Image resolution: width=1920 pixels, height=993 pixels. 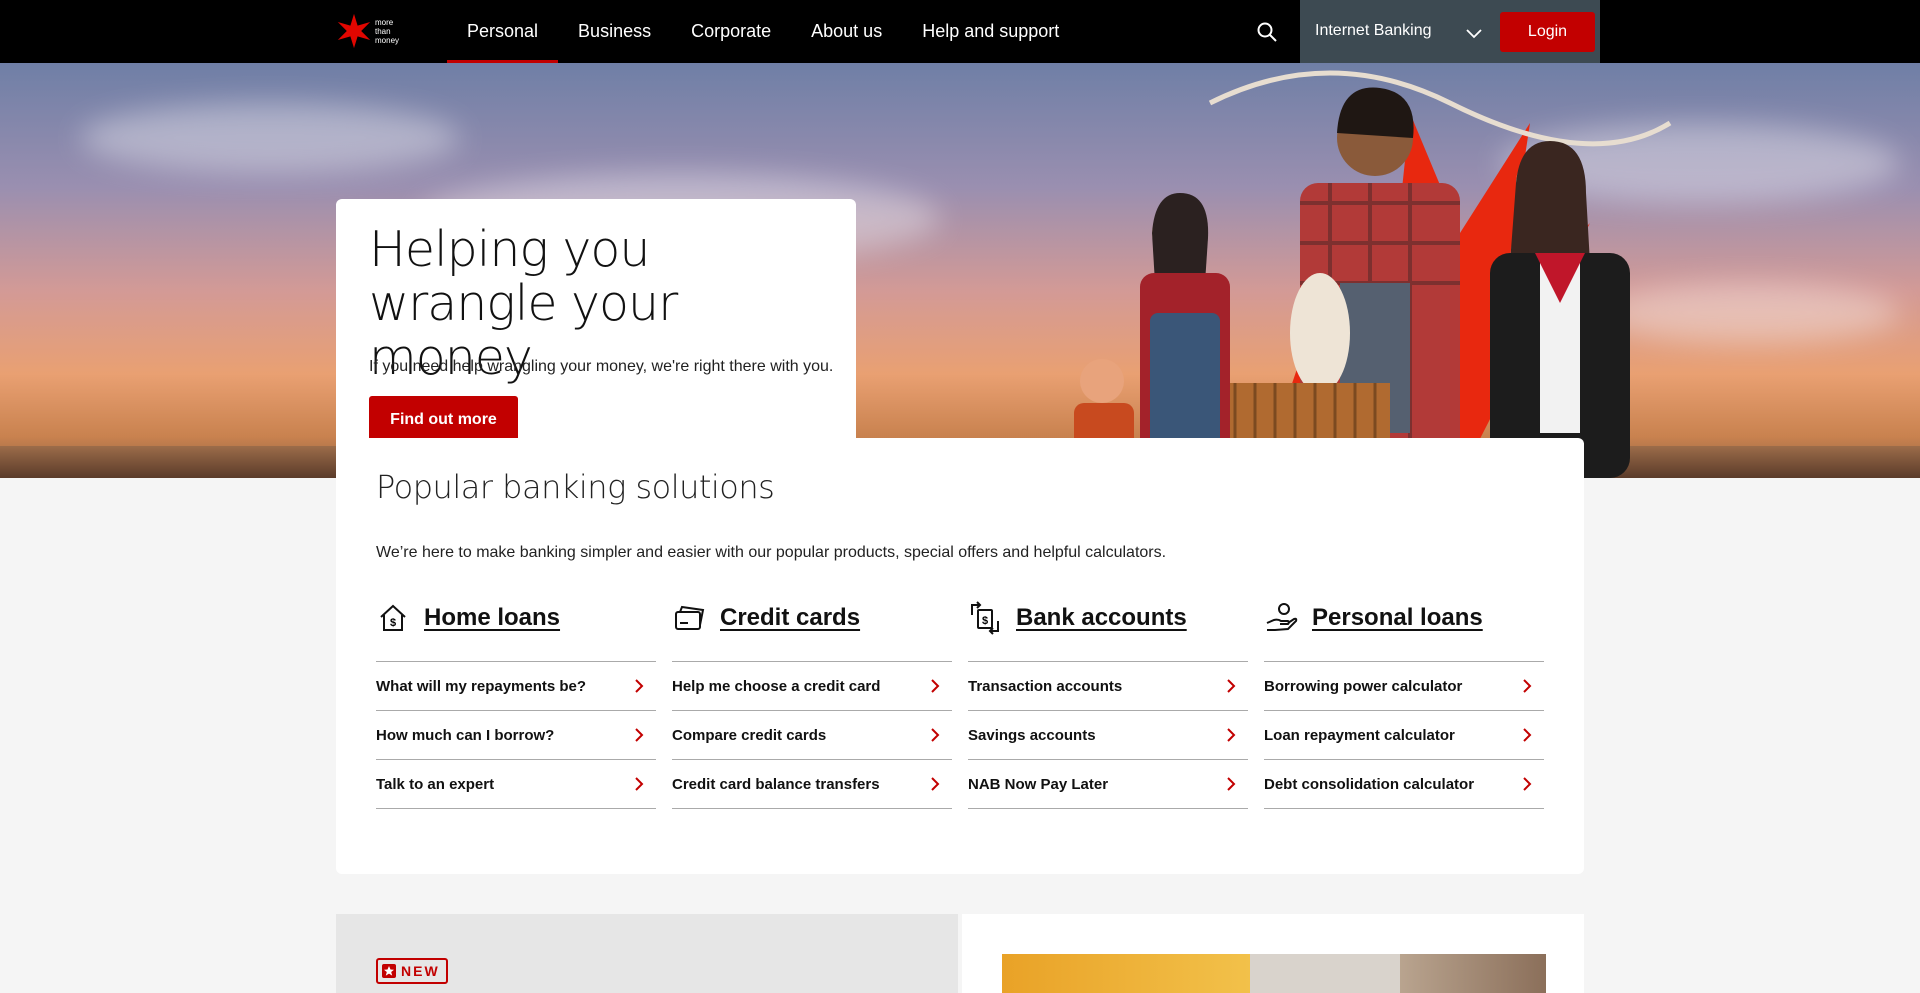 What do you see at coordinates (516, 686) in the screenshot?
I see `list-item: What will my repayments be?` at bounding box center [516, 686].